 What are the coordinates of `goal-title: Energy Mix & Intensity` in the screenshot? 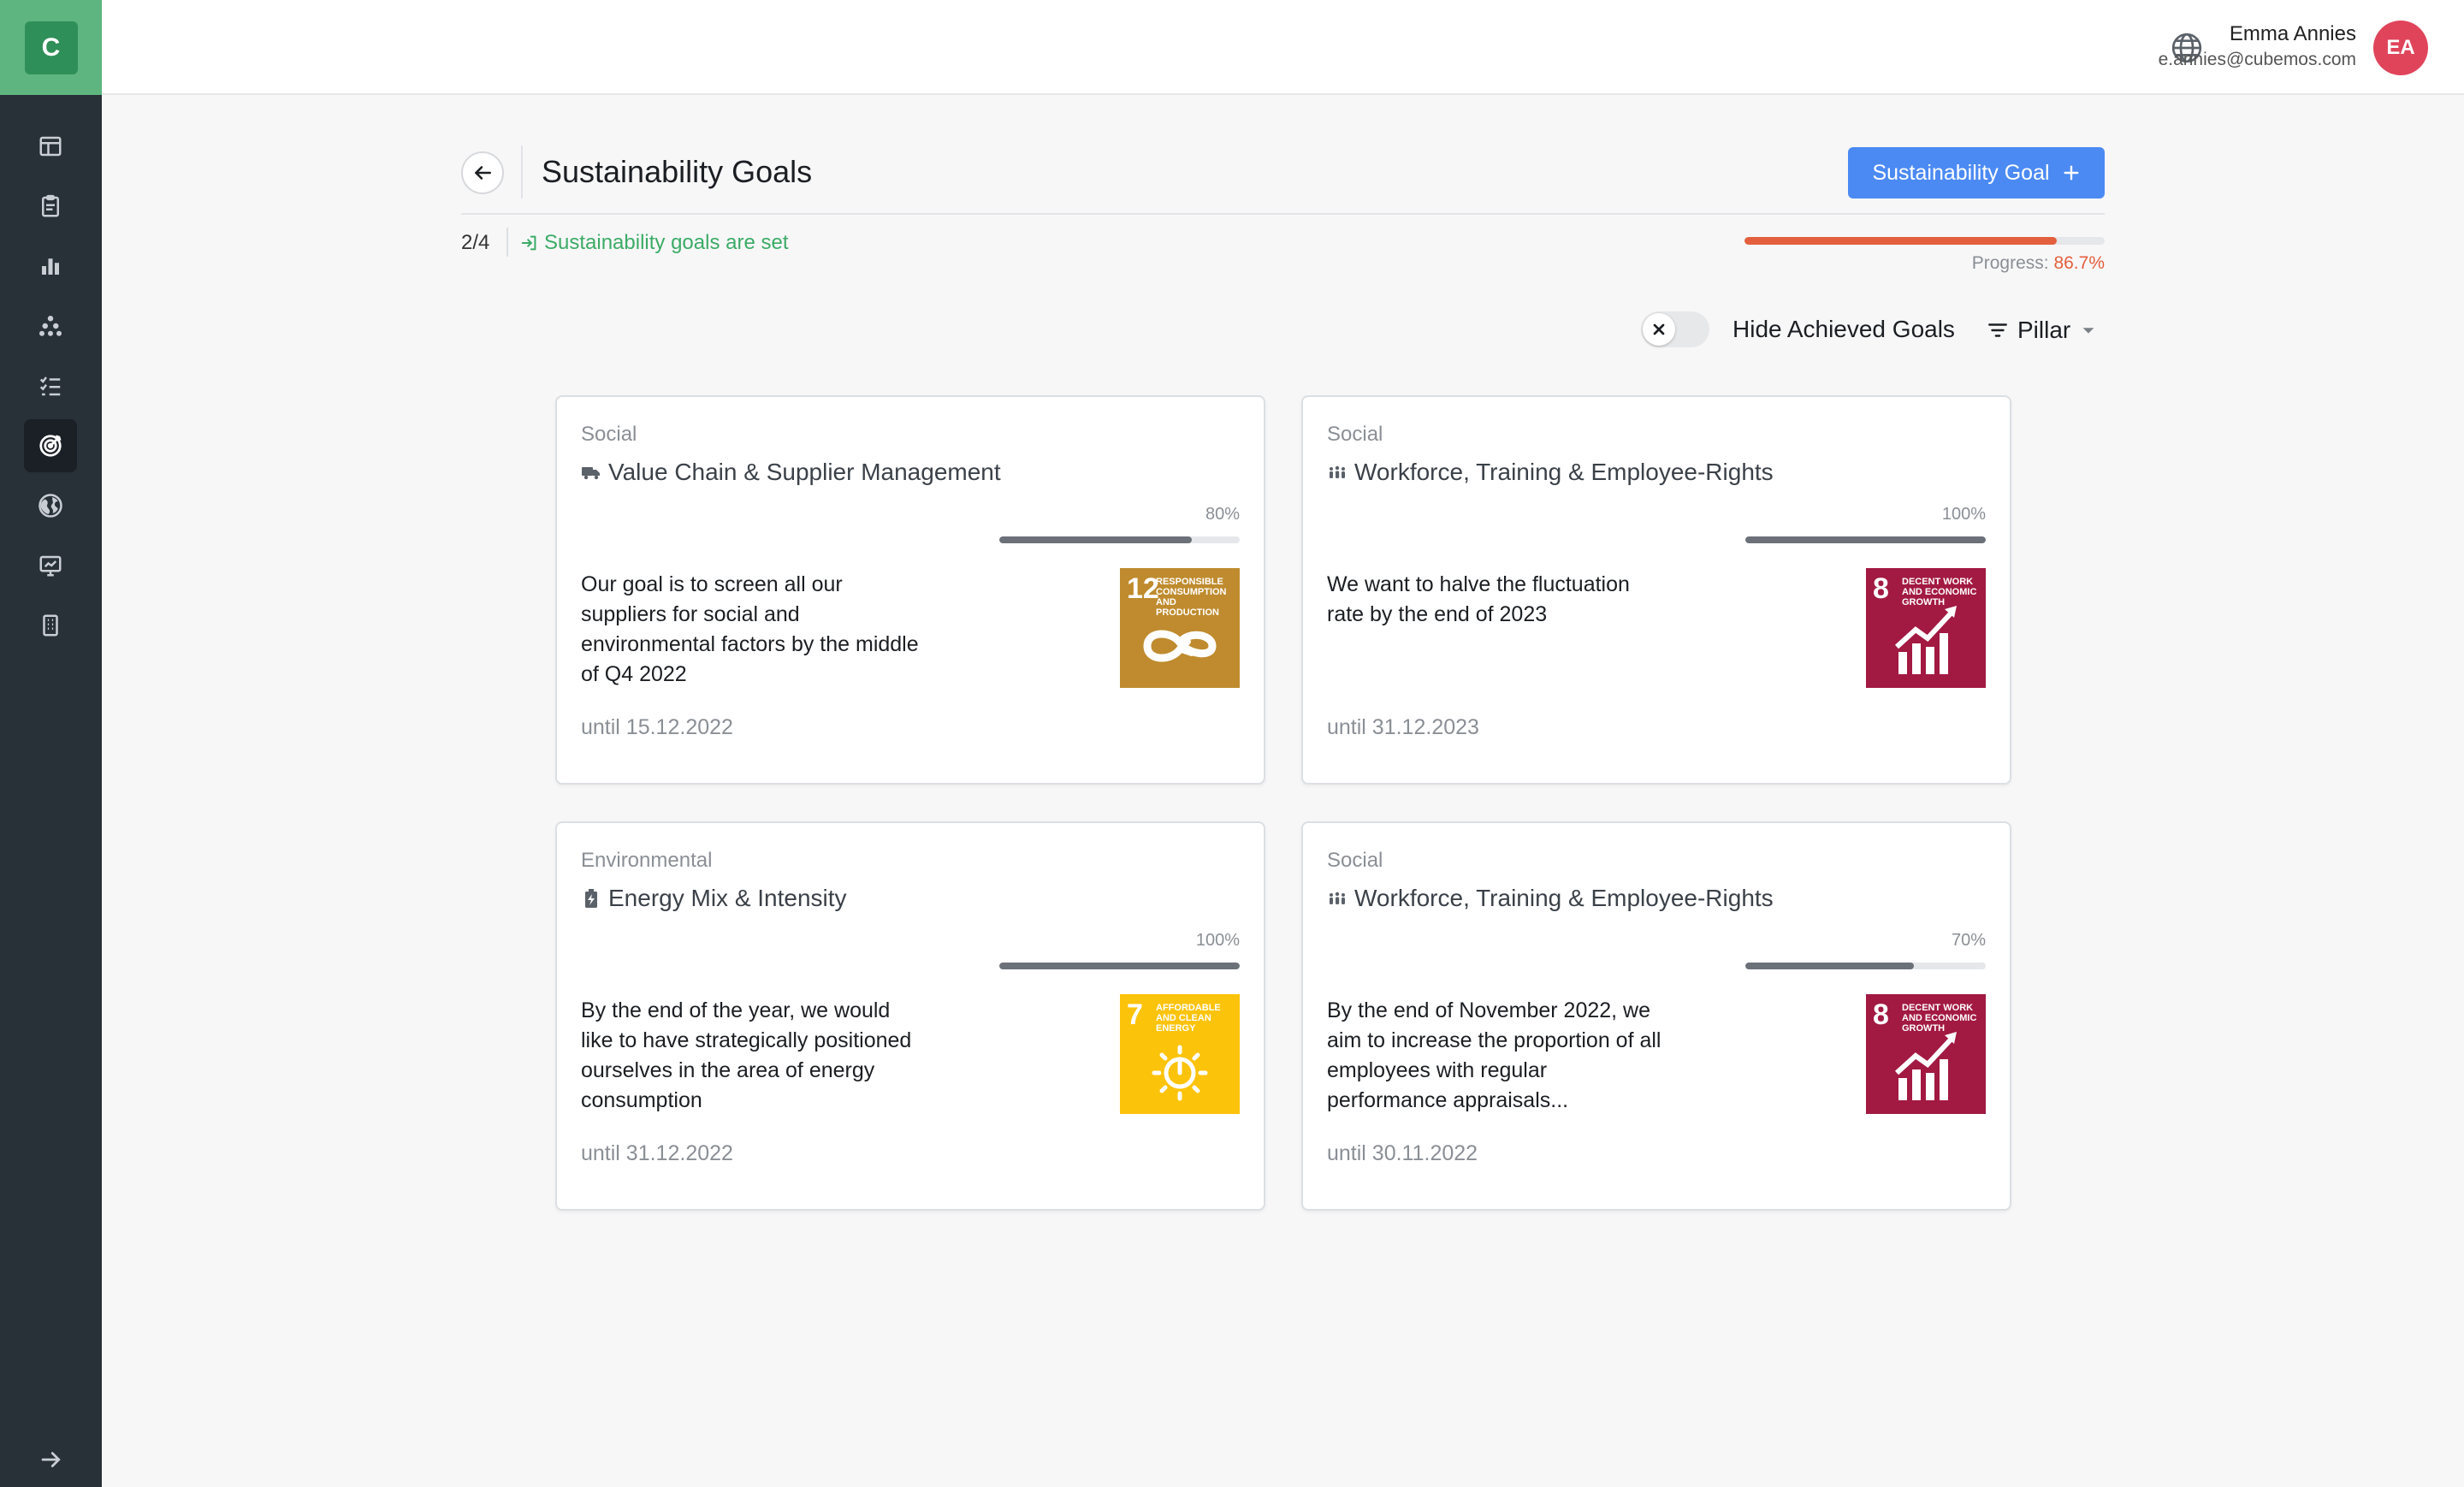 It's located at (714, 898).